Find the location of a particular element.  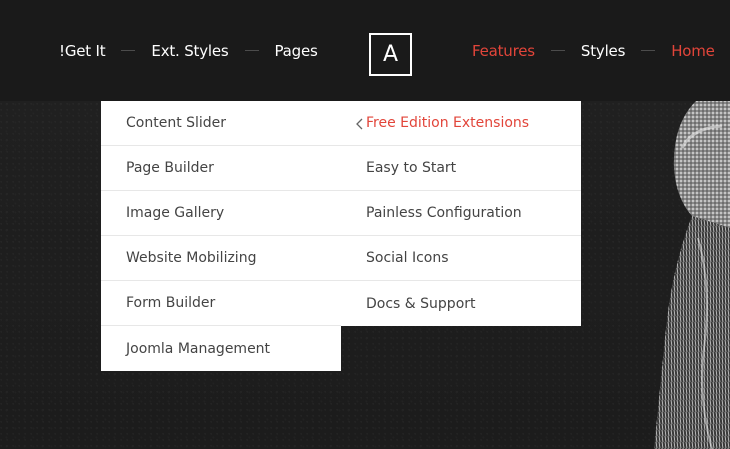

menu-item-docs-support: Docs & Support is located at coordinates (461, 303).